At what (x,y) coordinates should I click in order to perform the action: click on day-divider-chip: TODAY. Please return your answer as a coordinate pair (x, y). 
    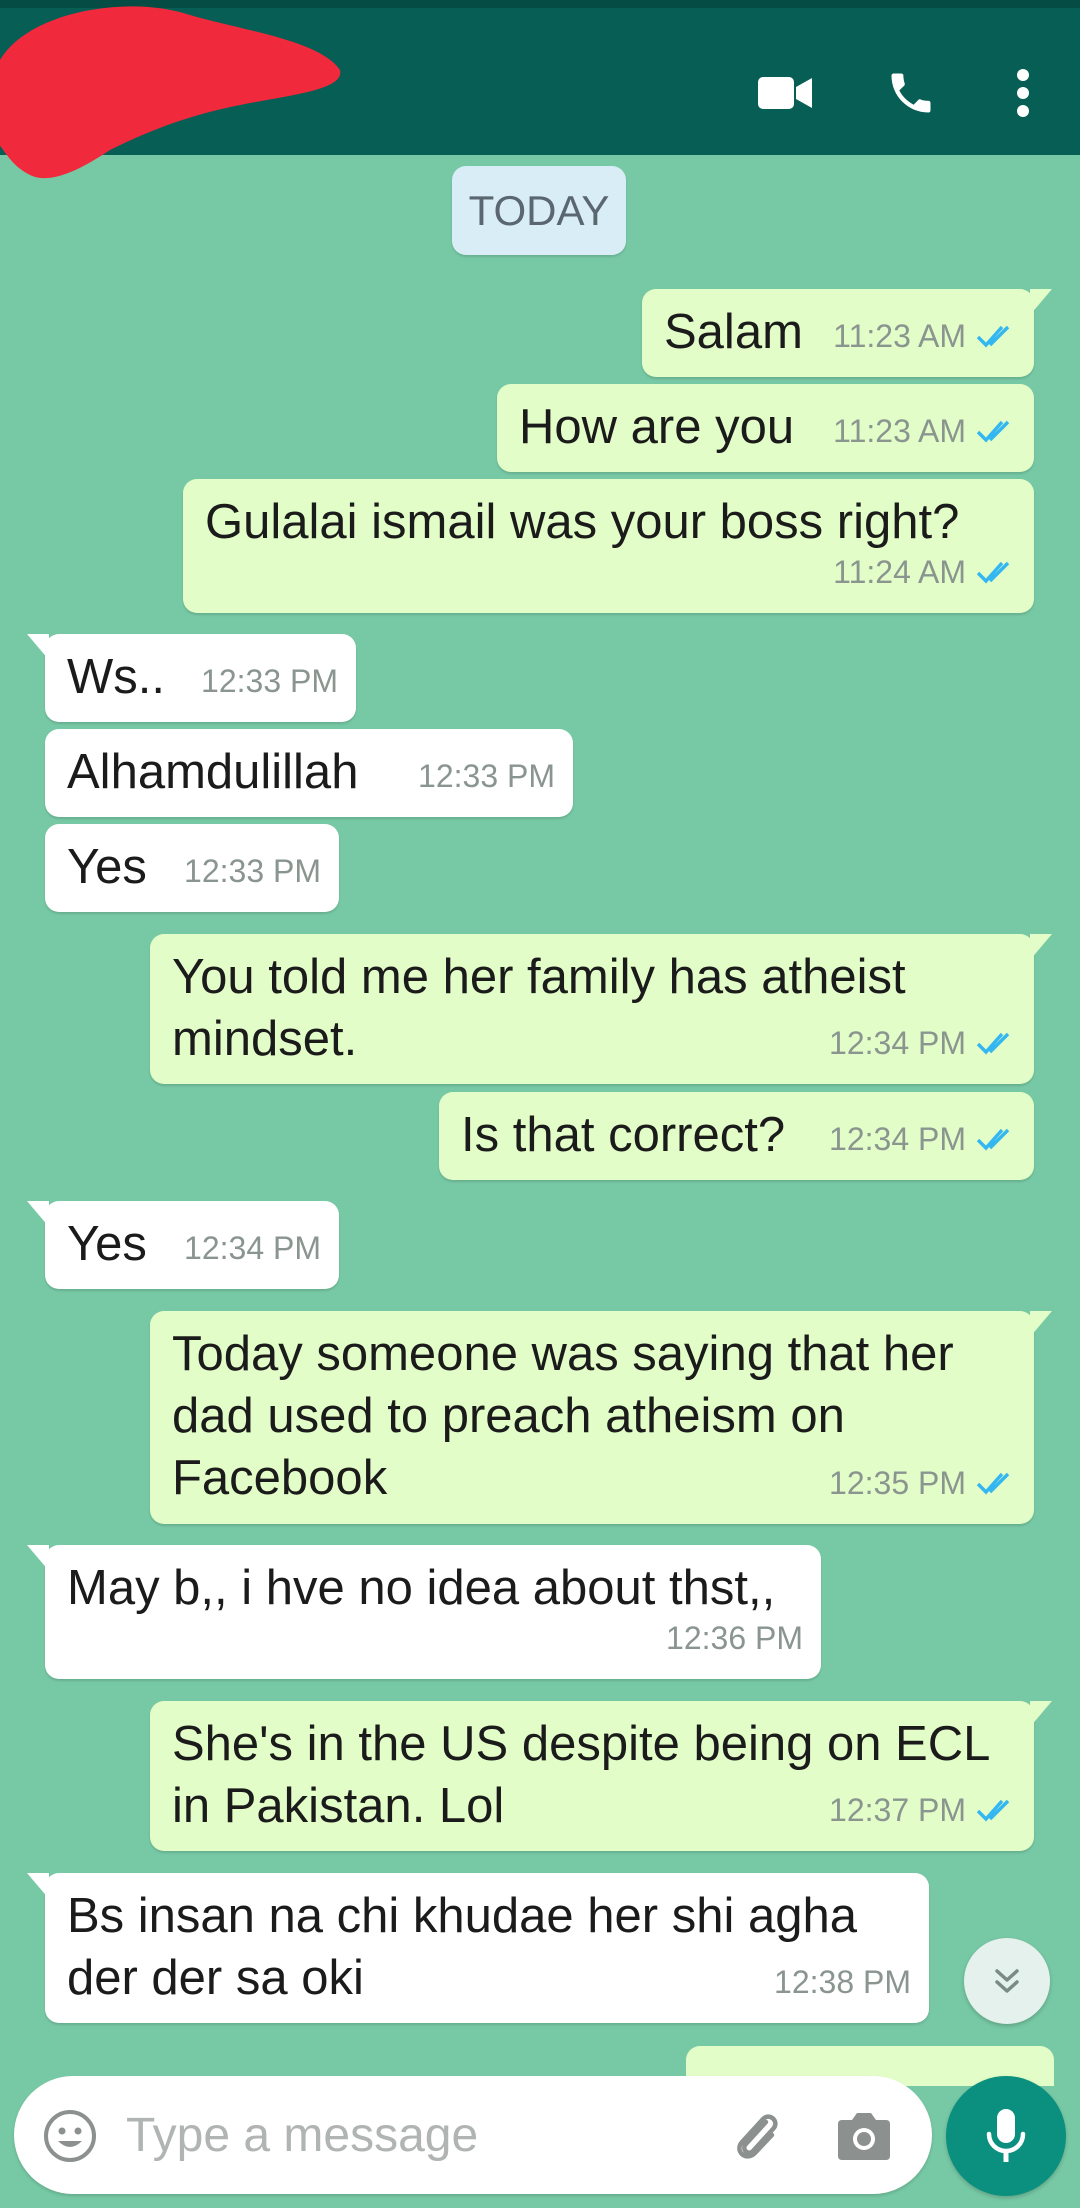
    Looking at the image, I should click on (539, 210).